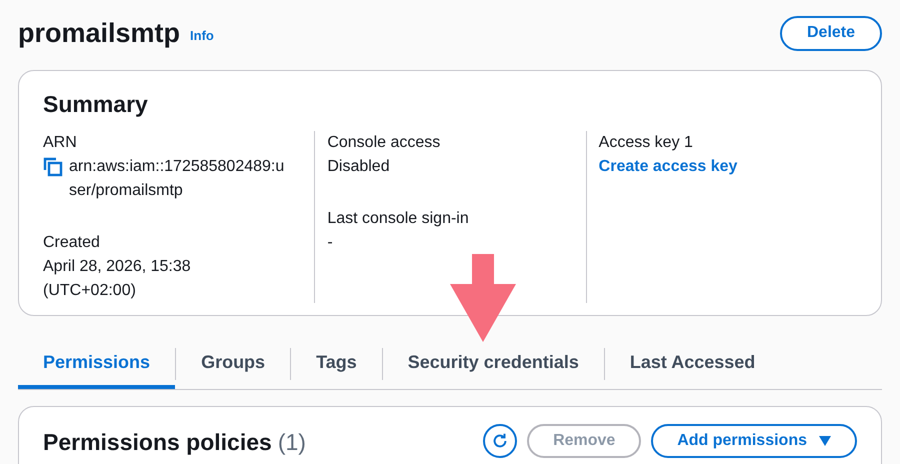 This screenshot has height=464, width=900. I want to click on page-title: promailsmtp, so click(99, 33).